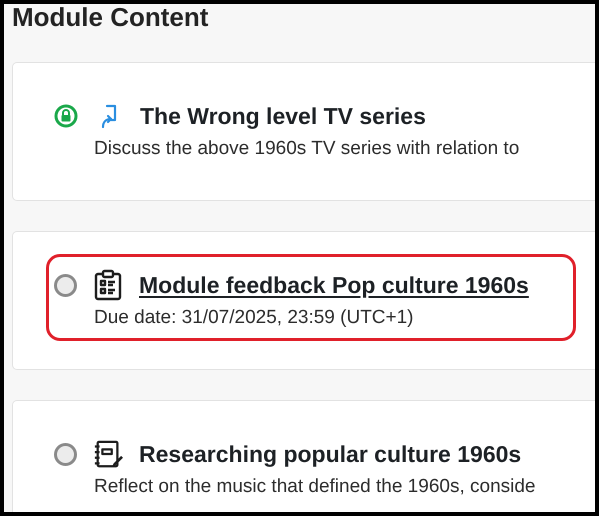 The height and width of the screenshot is (516, 599). I want to click on notebook-pen-icon, so click(108, 454).